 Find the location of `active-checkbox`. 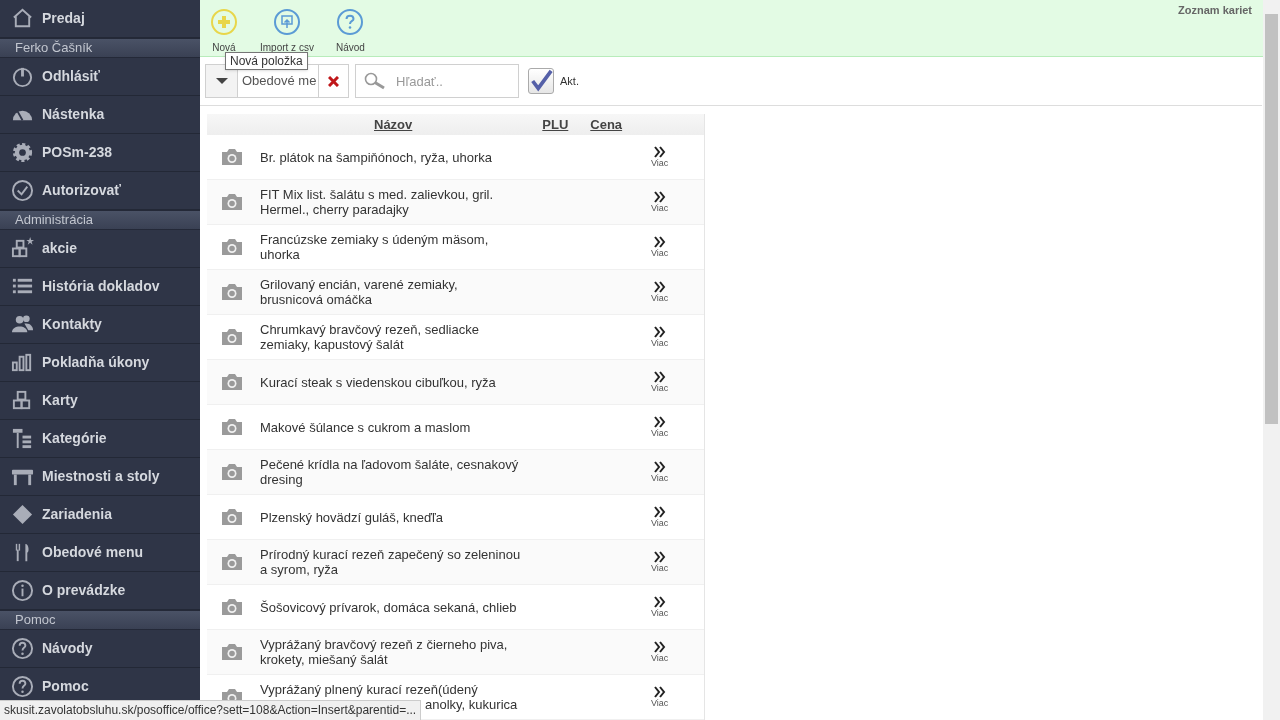

active-checkbox is located at coordinates (541, 81).